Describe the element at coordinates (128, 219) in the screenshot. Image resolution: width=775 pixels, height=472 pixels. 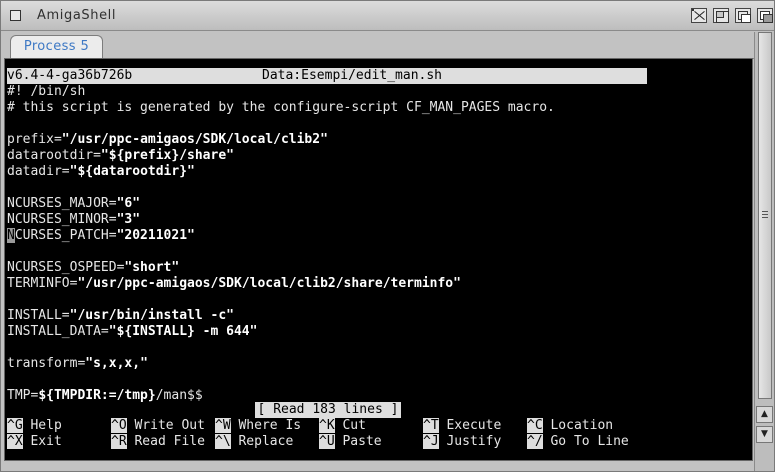
I see `string-literal: "3"` at that location.